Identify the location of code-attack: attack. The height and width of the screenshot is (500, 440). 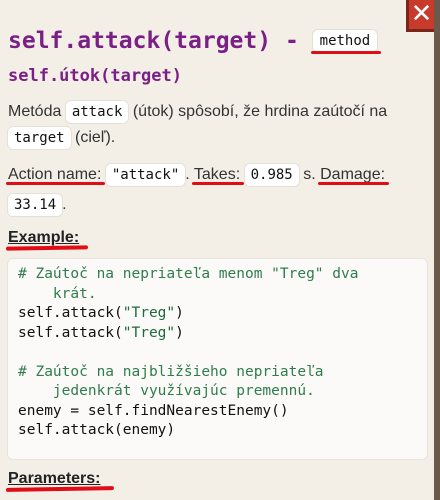
(97, 112).